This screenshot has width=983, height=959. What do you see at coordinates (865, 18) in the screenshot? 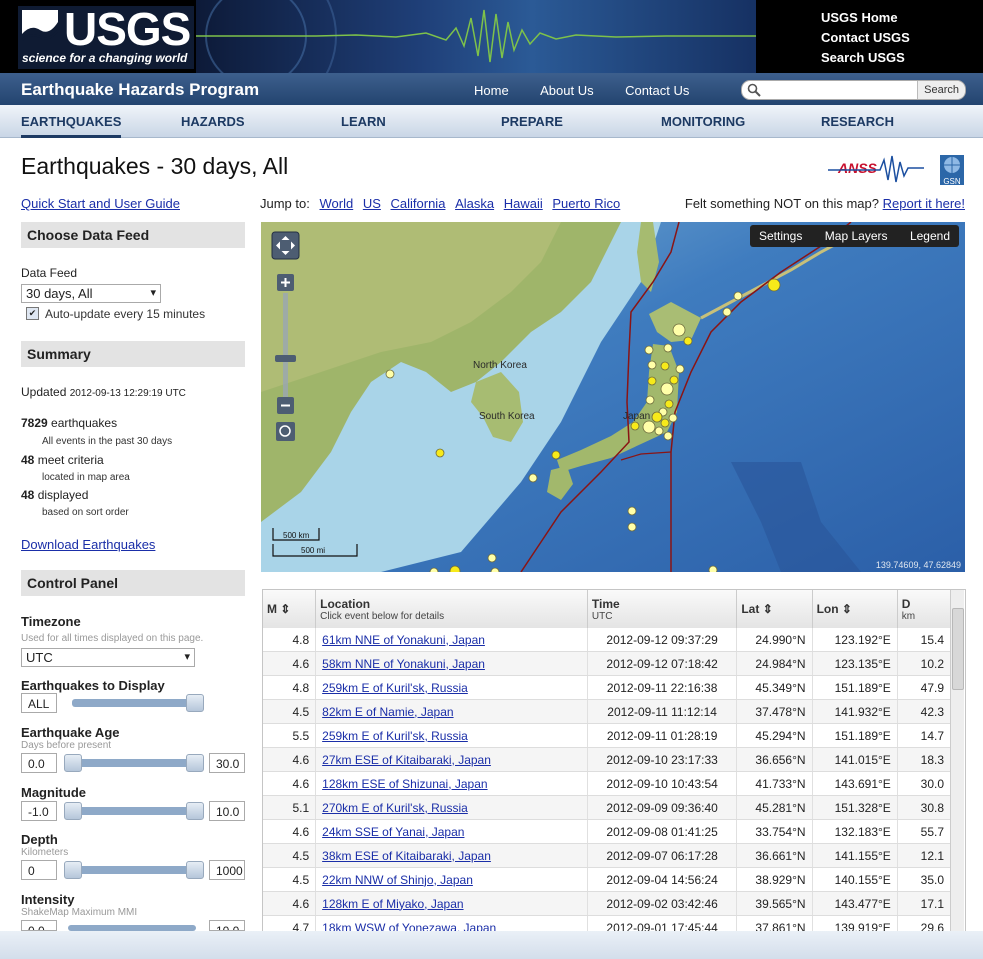
I see `usgs-home-link: USGS Home` at bounding box center [865, 18].